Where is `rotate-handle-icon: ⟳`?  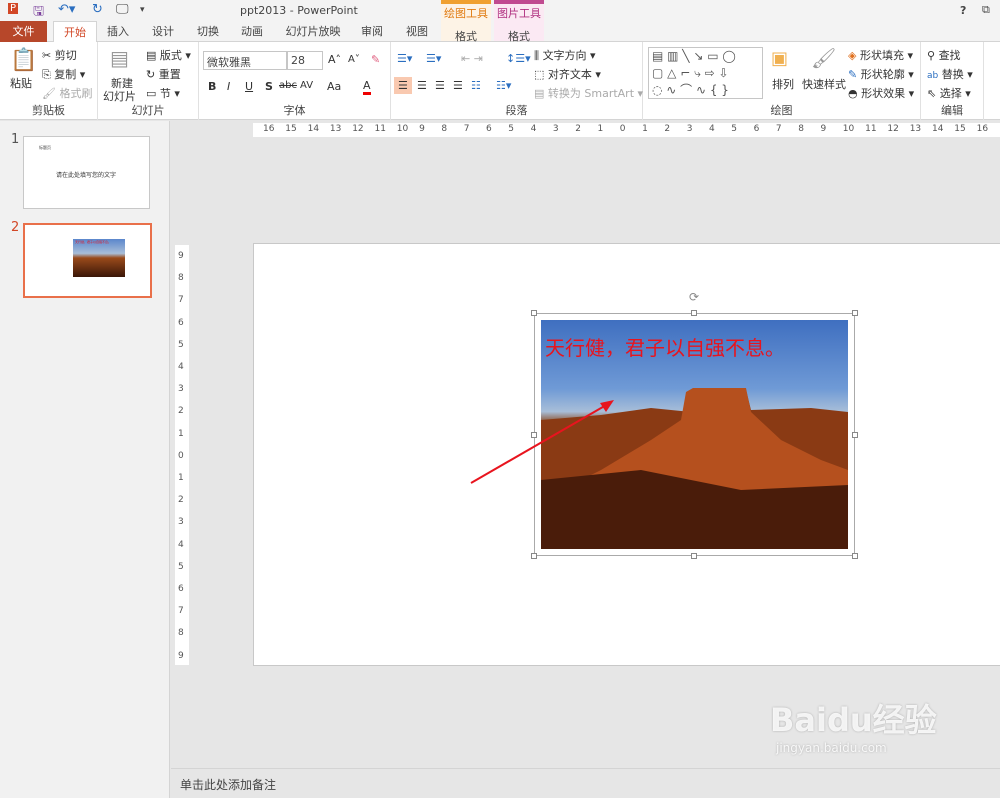
rotate-handle-icon: ⟳ is located at coordinates (694, 297).